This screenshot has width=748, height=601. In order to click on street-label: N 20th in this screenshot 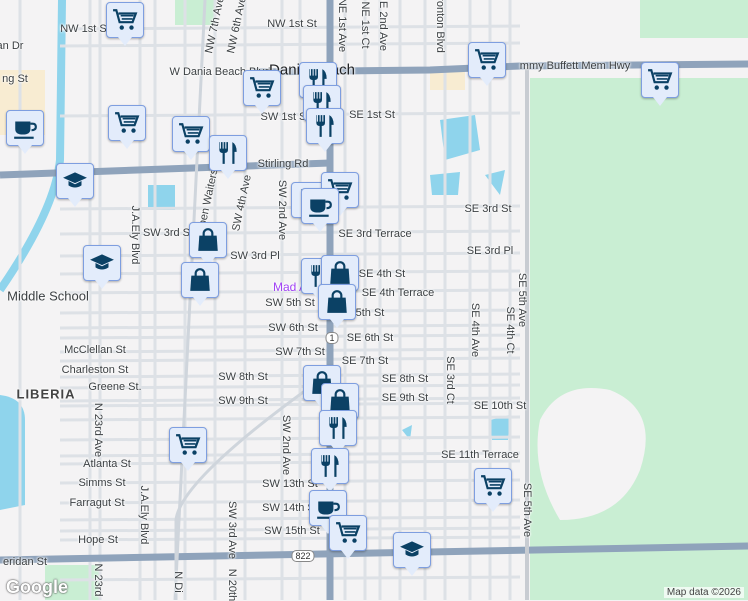, I will do `click(232, 584)`.